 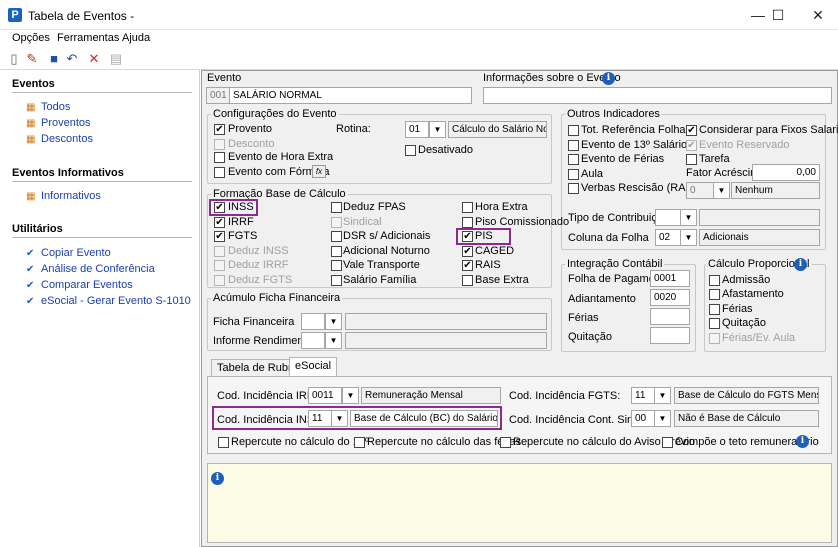 What do you see at coordinates (116, 301) in the screenshot?
I see `sidebar-item-esocial: eSocial - Gerar Evento S-1010` at bounding box center [116, 301].